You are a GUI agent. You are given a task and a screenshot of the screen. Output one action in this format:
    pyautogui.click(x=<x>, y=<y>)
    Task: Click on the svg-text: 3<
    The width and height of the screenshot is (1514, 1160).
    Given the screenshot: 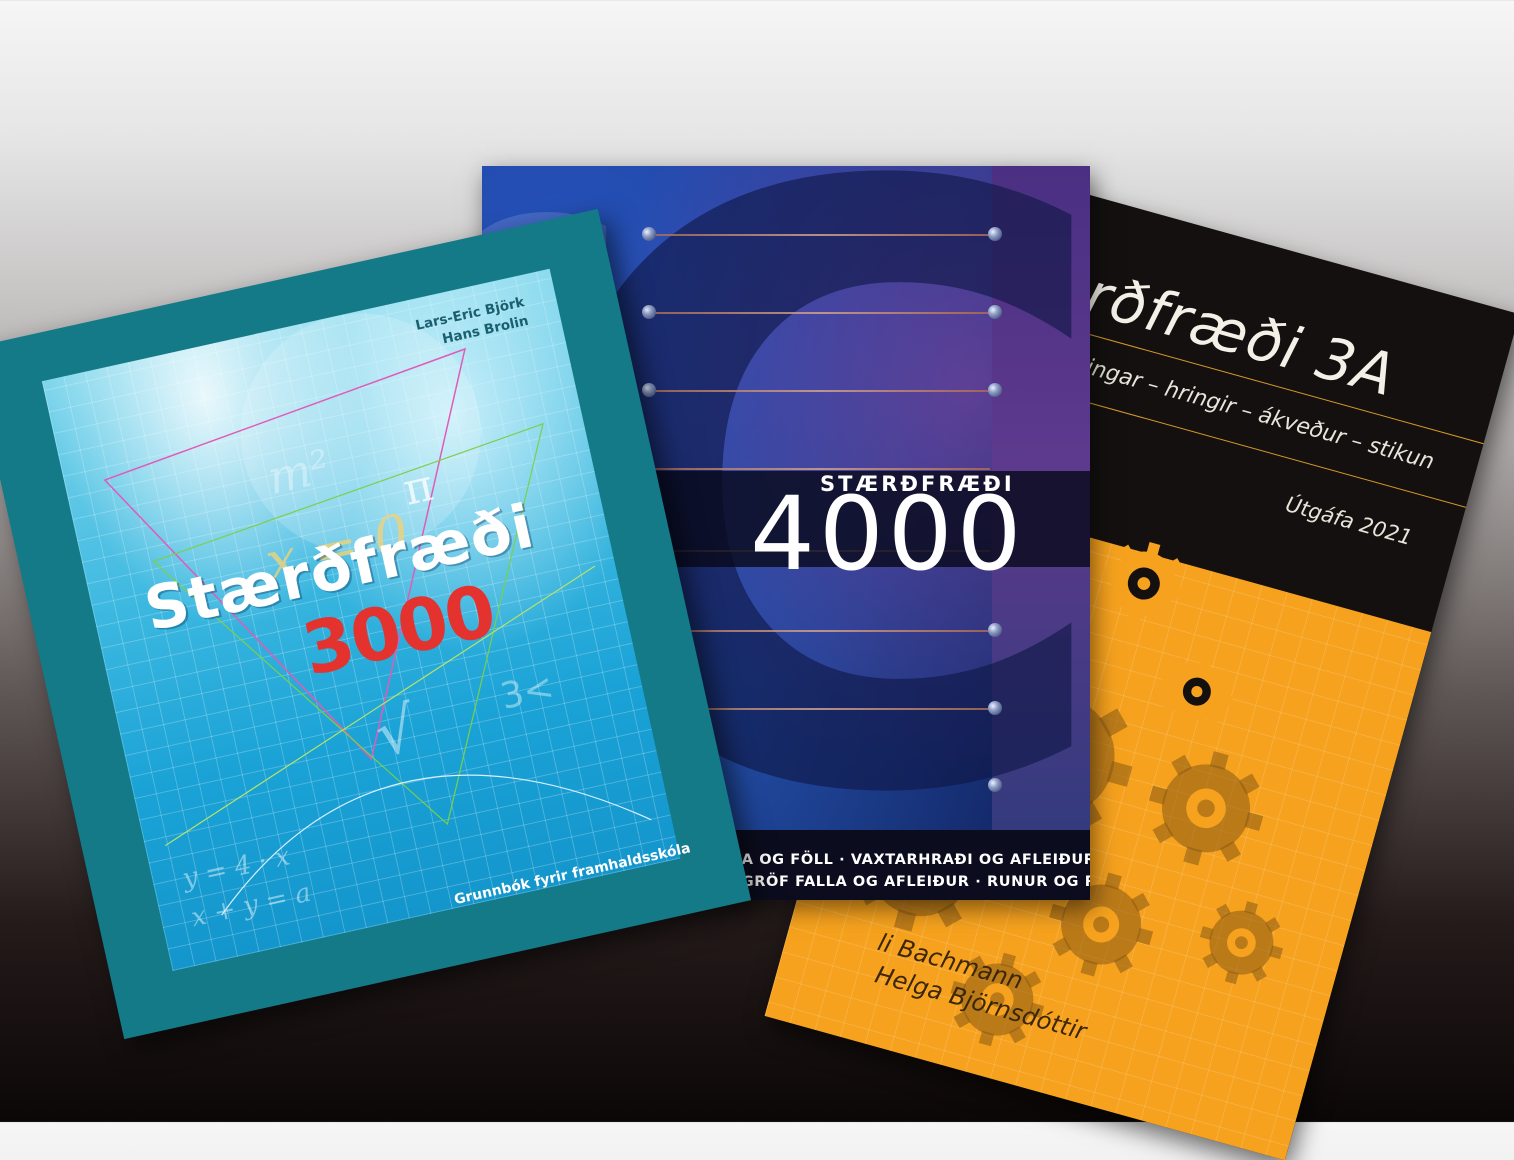 What is the action you would take?
    pyautogui.click(x=527, y=692)
    